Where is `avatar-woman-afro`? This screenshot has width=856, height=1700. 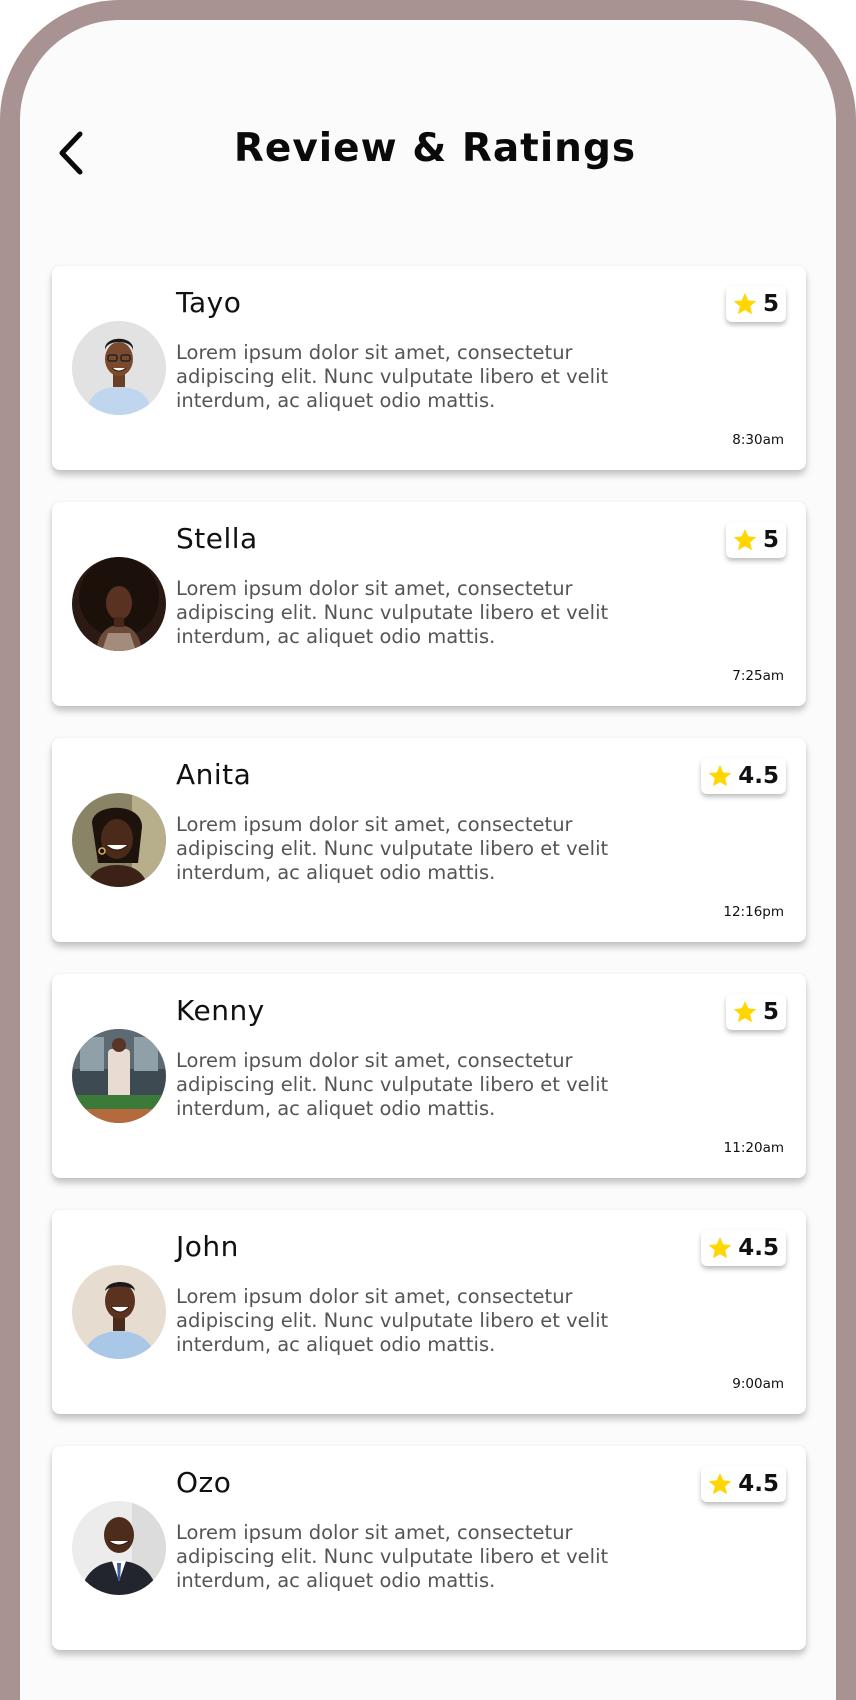 avatar-woman-afro is located at coordinates (119, 604).